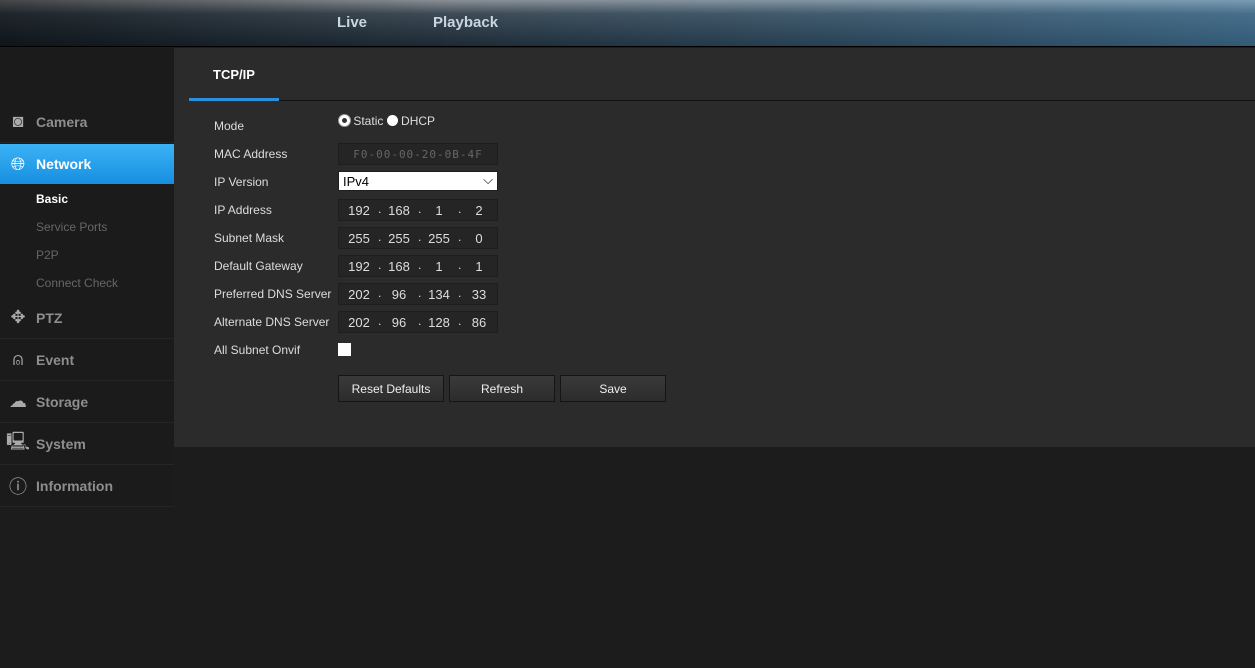  I want to click on all-subnet-onvif-checkbox, so click(344, 349).